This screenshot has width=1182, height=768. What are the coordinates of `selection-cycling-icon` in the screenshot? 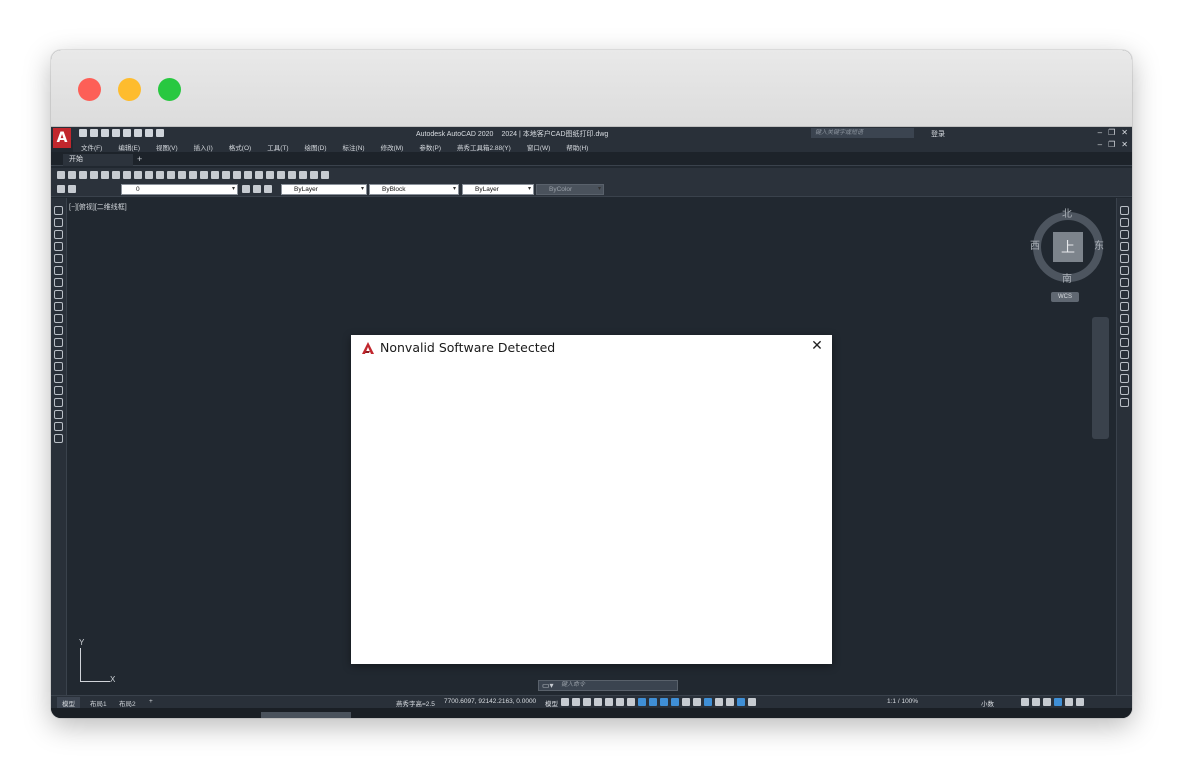 It's located at (686, 702).